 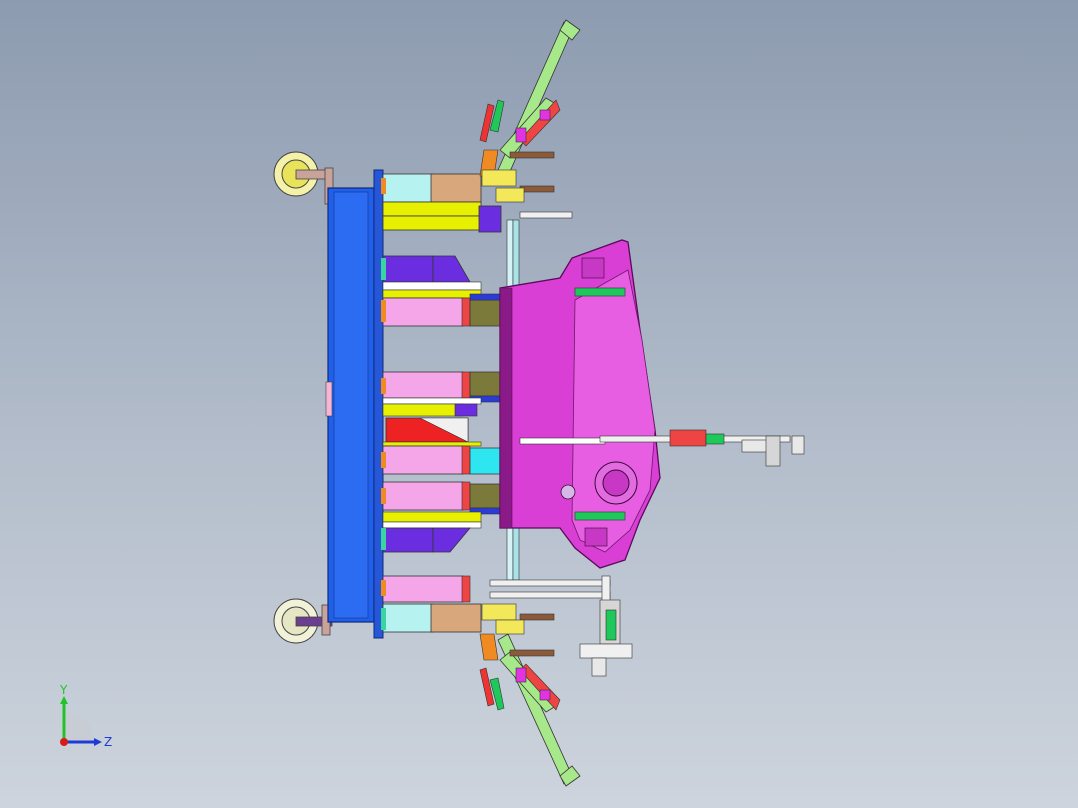 I want to click on caster-wheel-top, so click(x=303, y=178).